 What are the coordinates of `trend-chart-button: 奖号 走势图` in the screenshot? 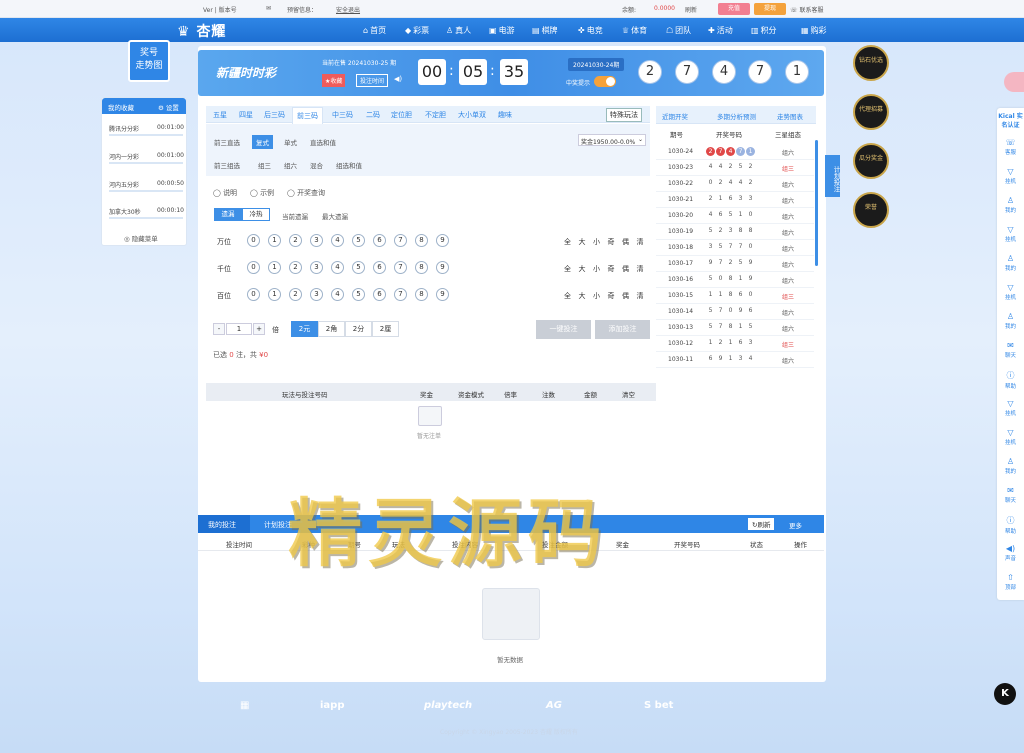 It's located at (149, 61).